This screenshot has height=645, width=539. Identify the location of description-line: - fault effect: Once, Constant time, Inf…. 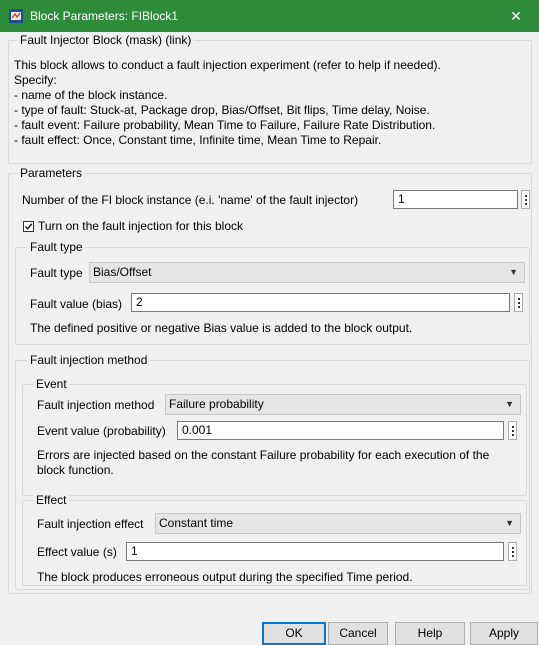
(198, 140).